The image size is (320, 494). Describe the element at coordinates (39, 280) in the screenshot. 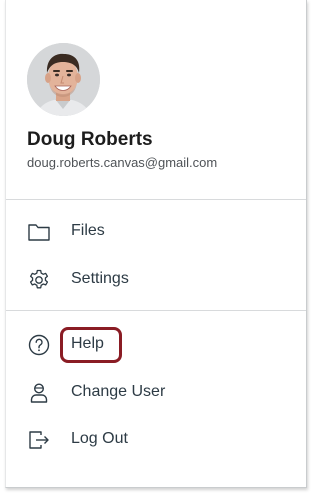

I see `gear-icon` at that location.